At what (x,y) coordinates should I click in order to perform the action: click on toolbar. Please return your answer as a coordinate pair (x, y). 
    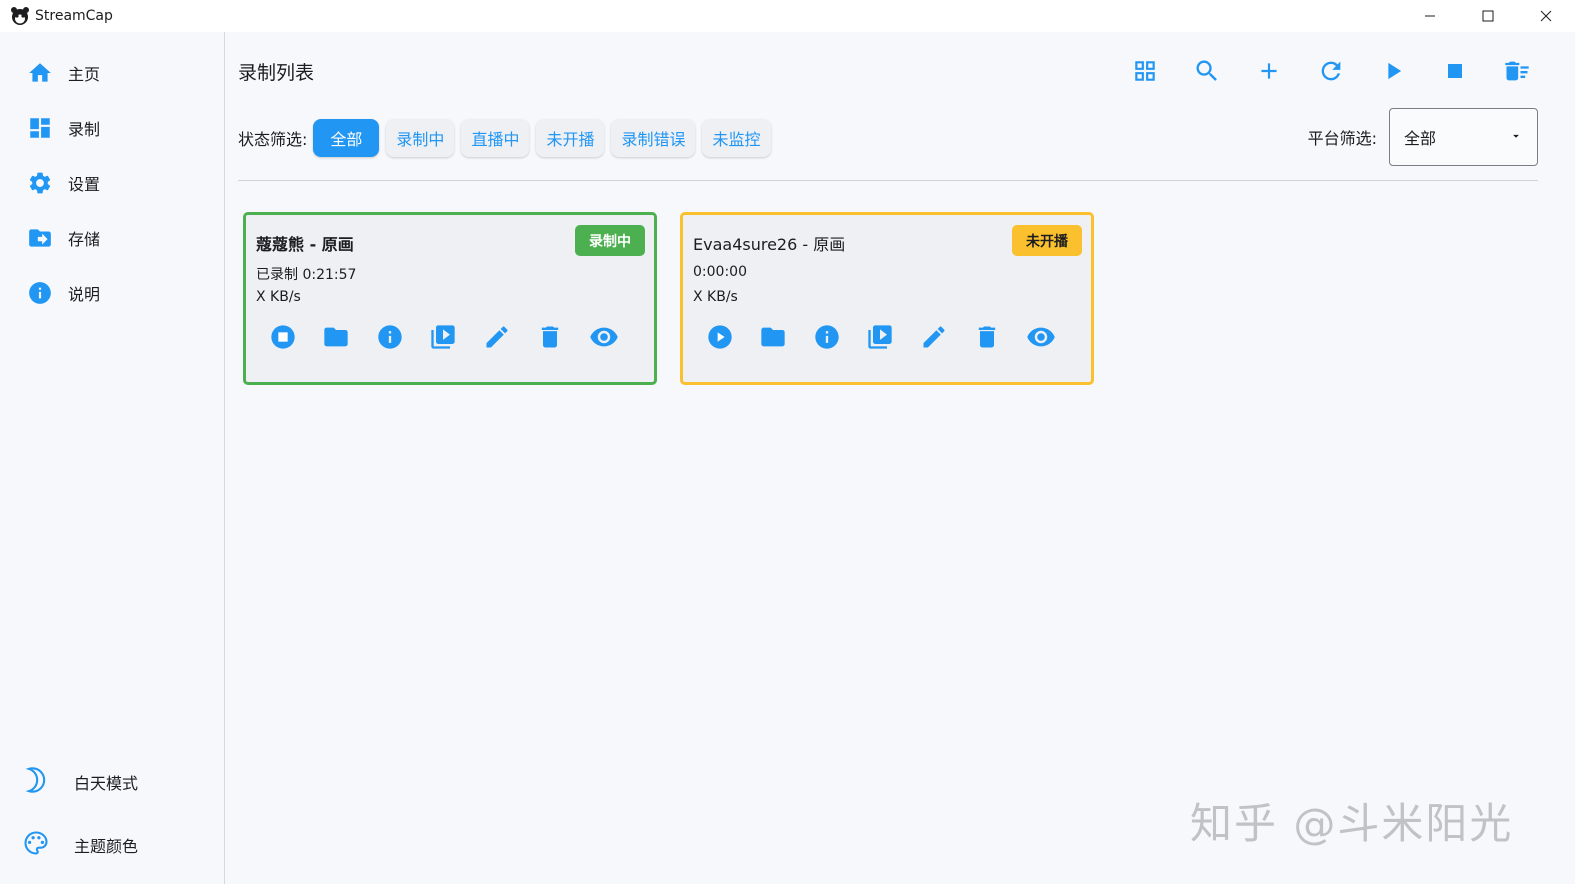
    Looking at the image, I should click on (1331, 71).